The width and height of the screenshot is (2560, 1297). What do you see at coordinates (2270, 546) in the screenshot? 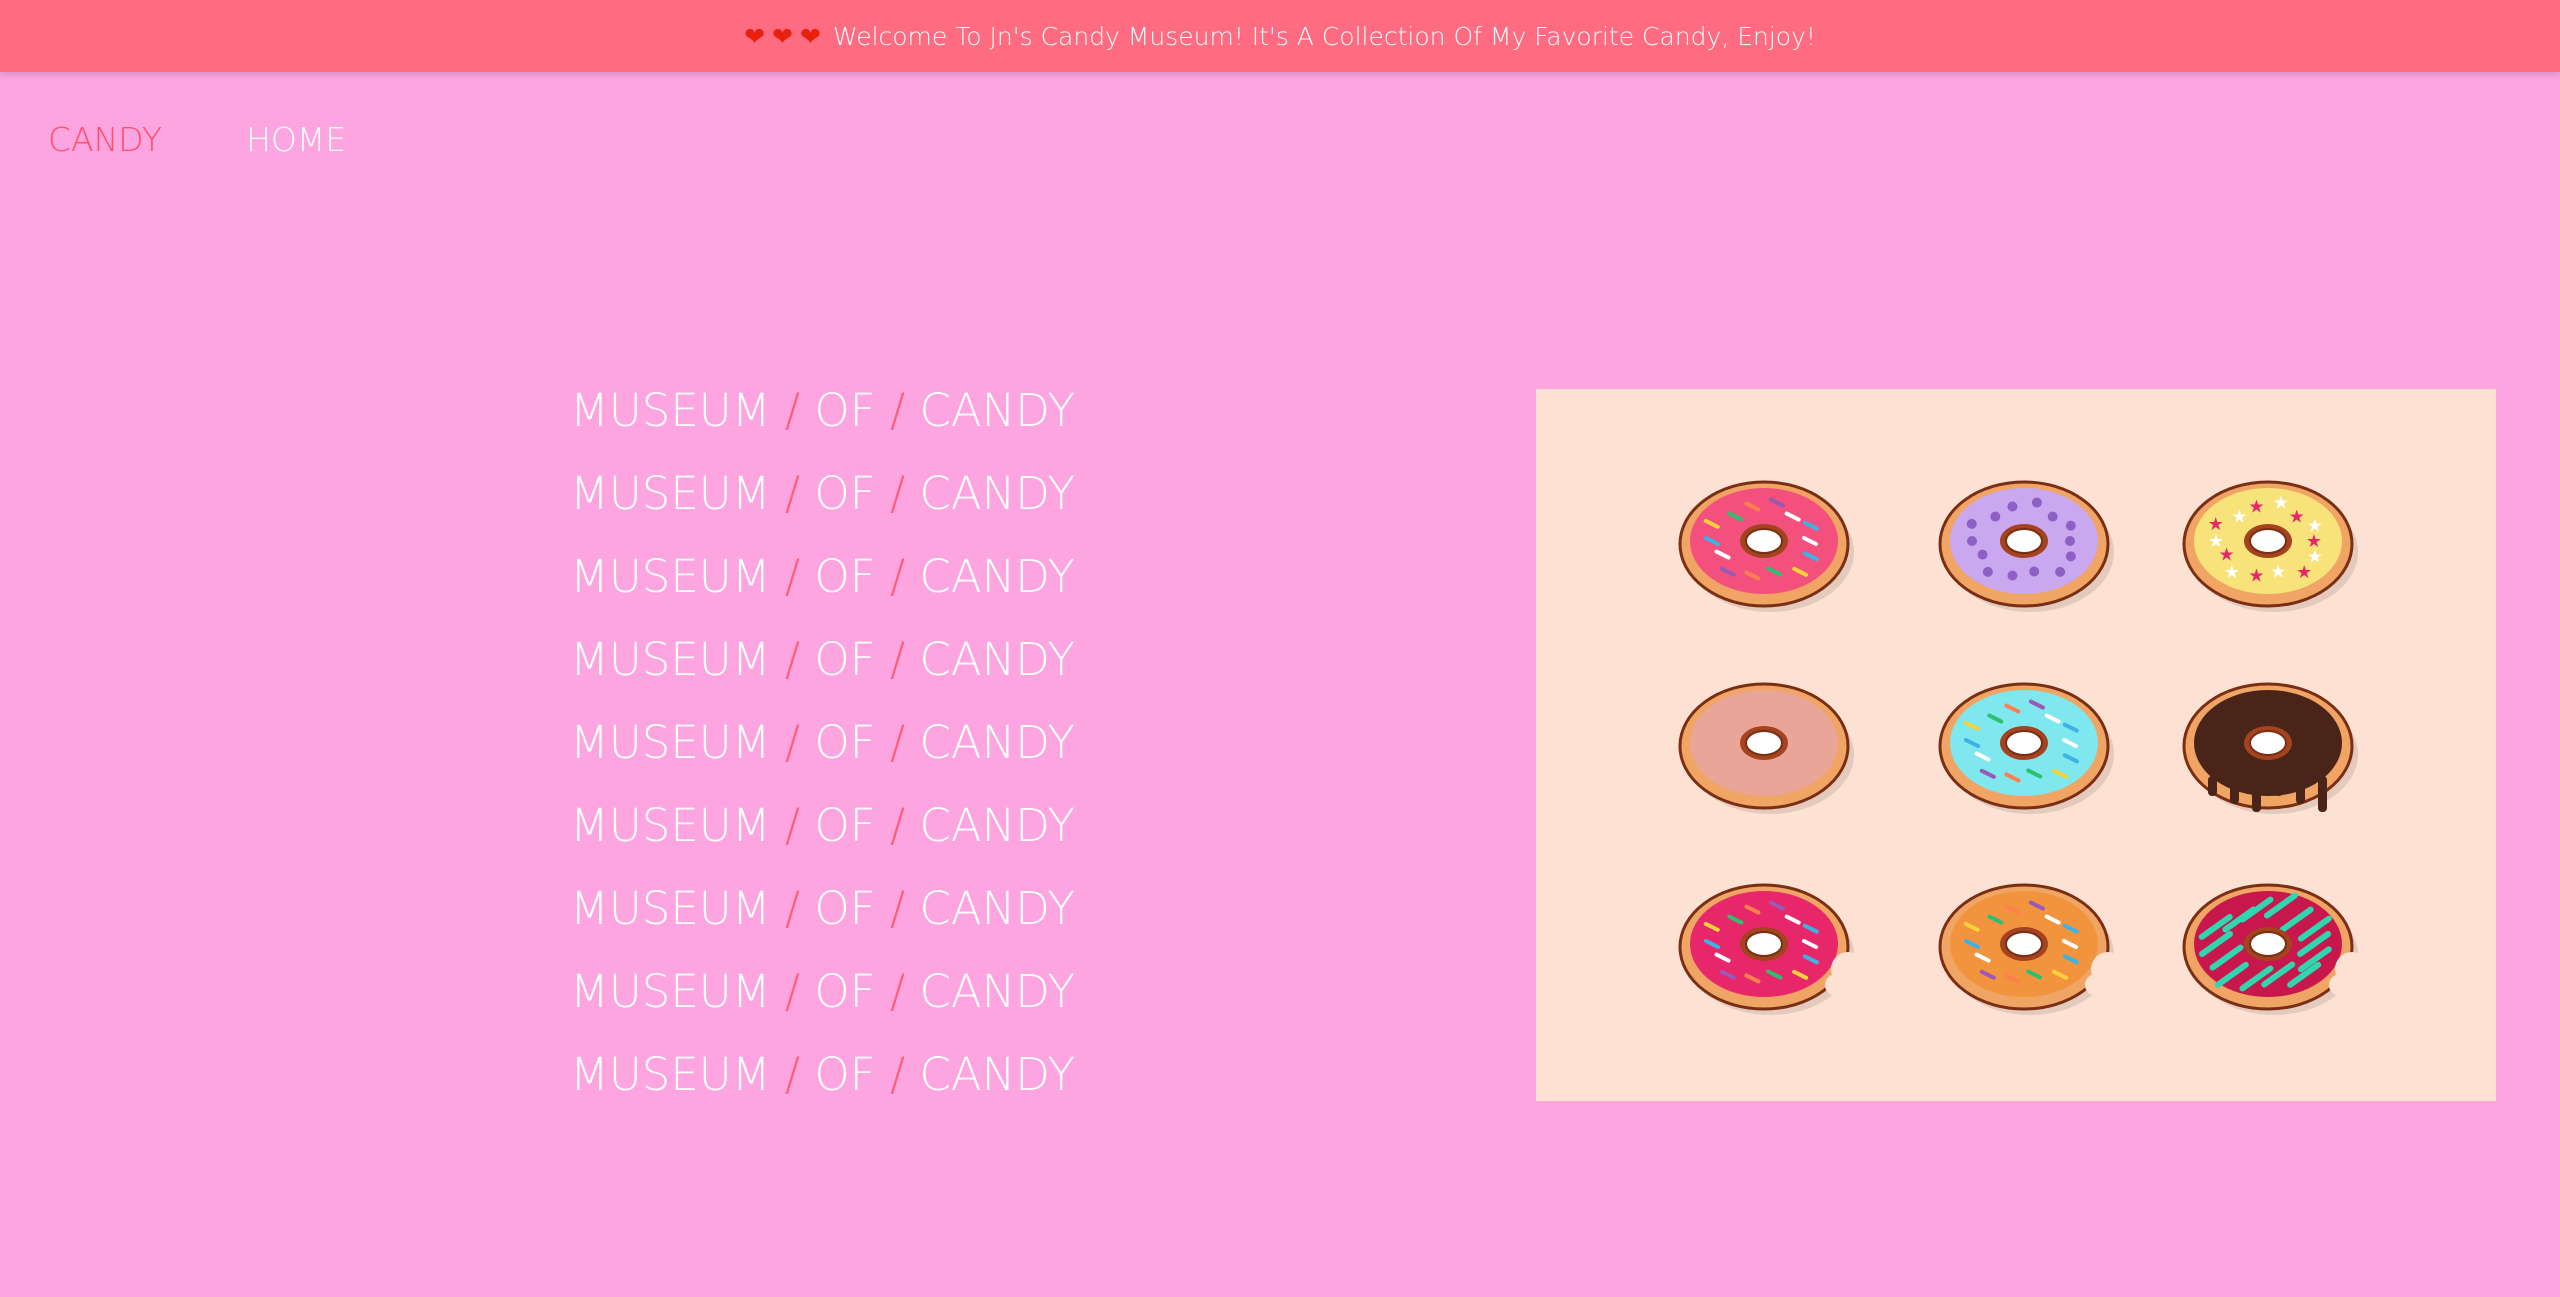
I see `donut: ★★★★★★★★★ ★ ★ ★★ ★` at bounding box center [2270, 546].